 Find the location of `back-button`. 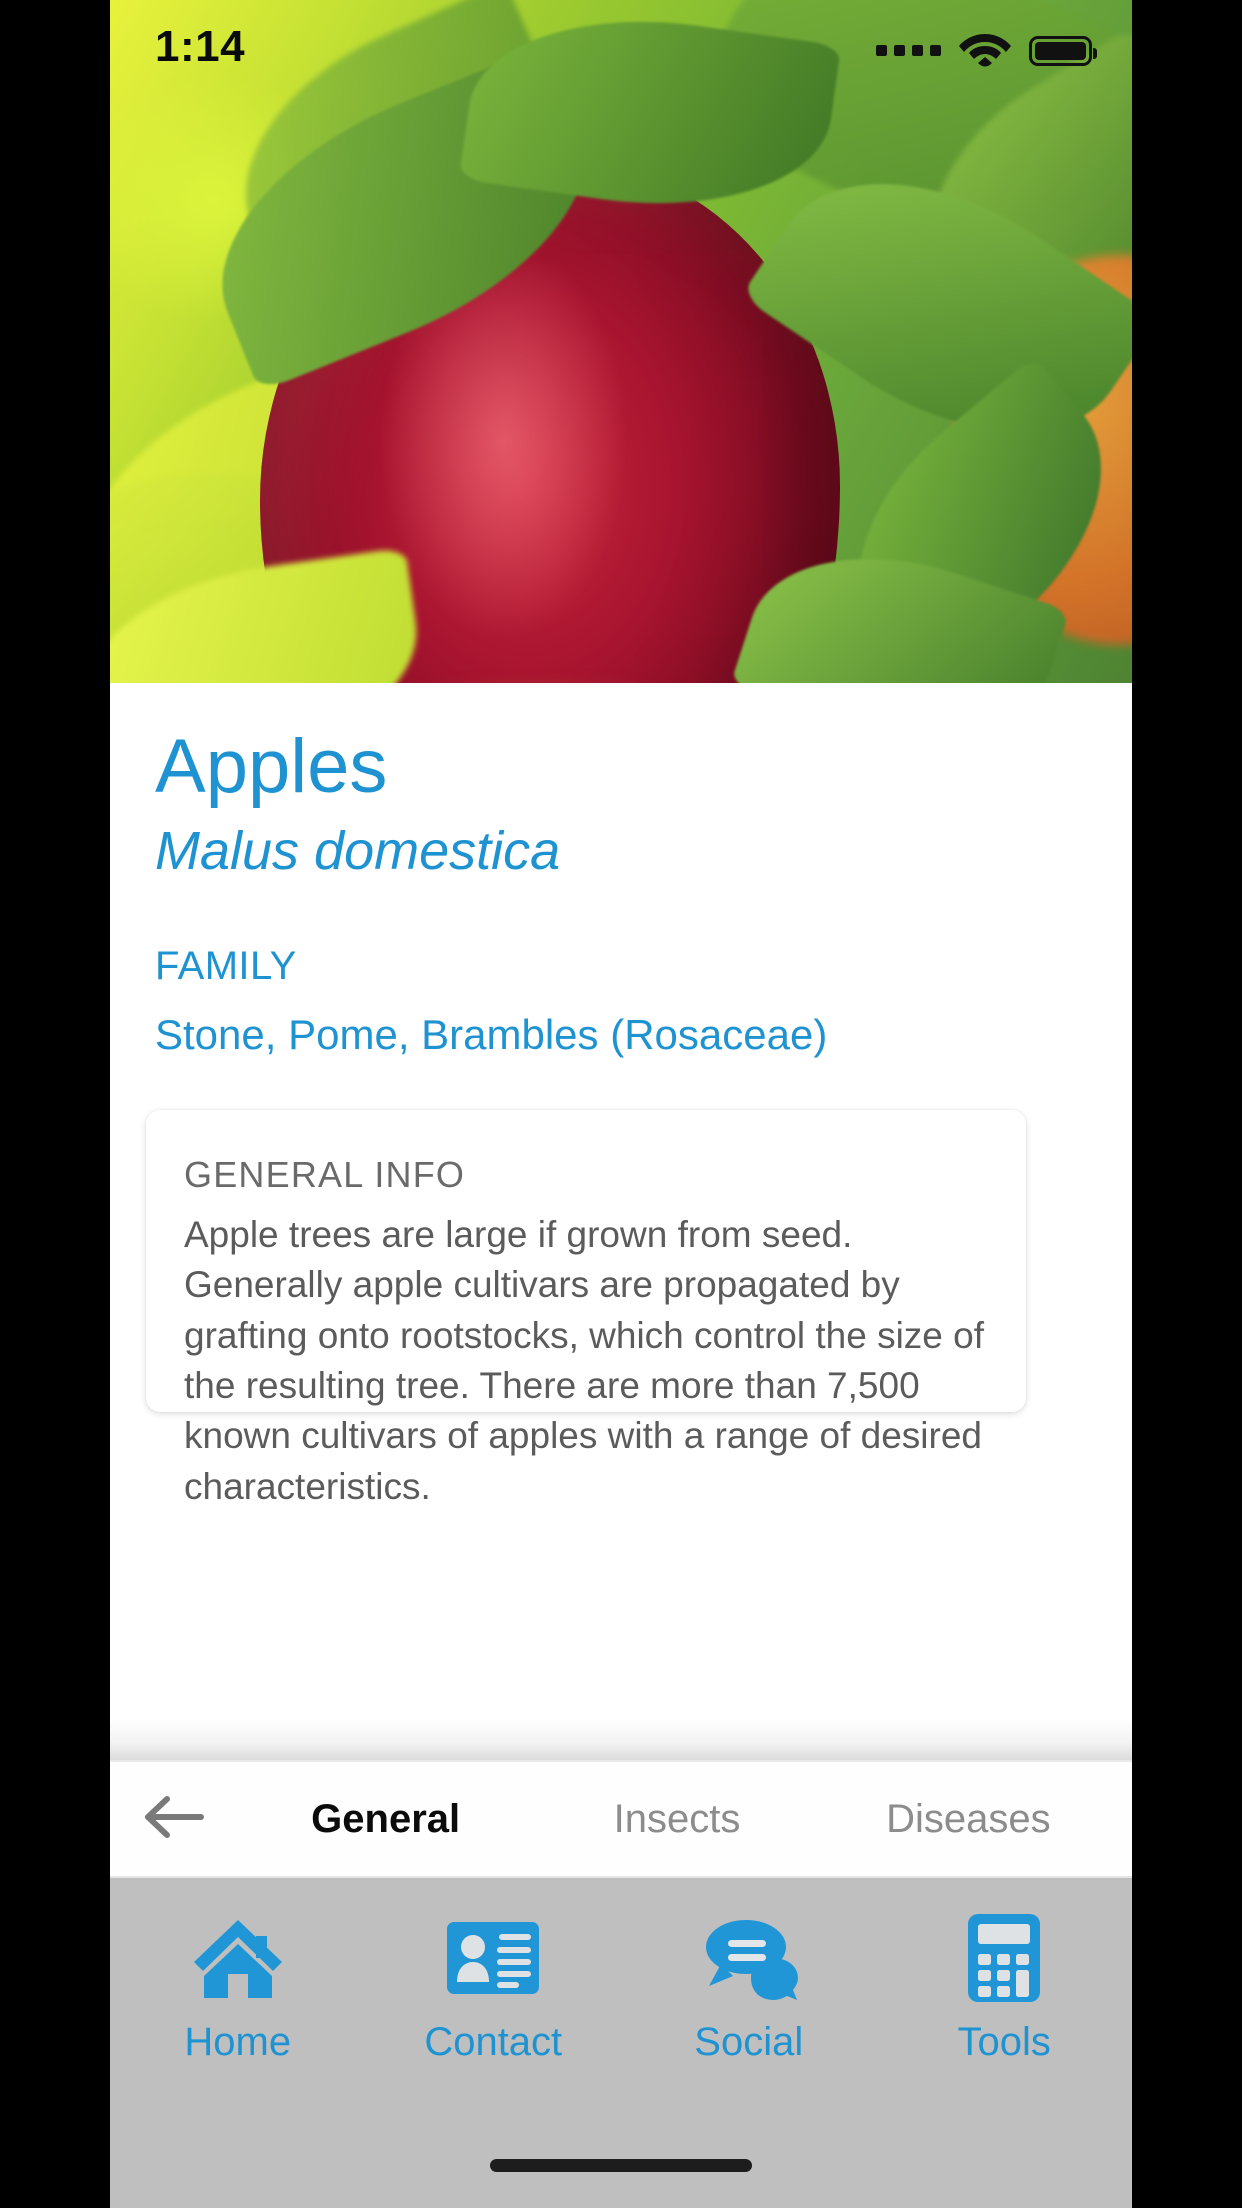

back-button is located at coordinates (175, 1819).